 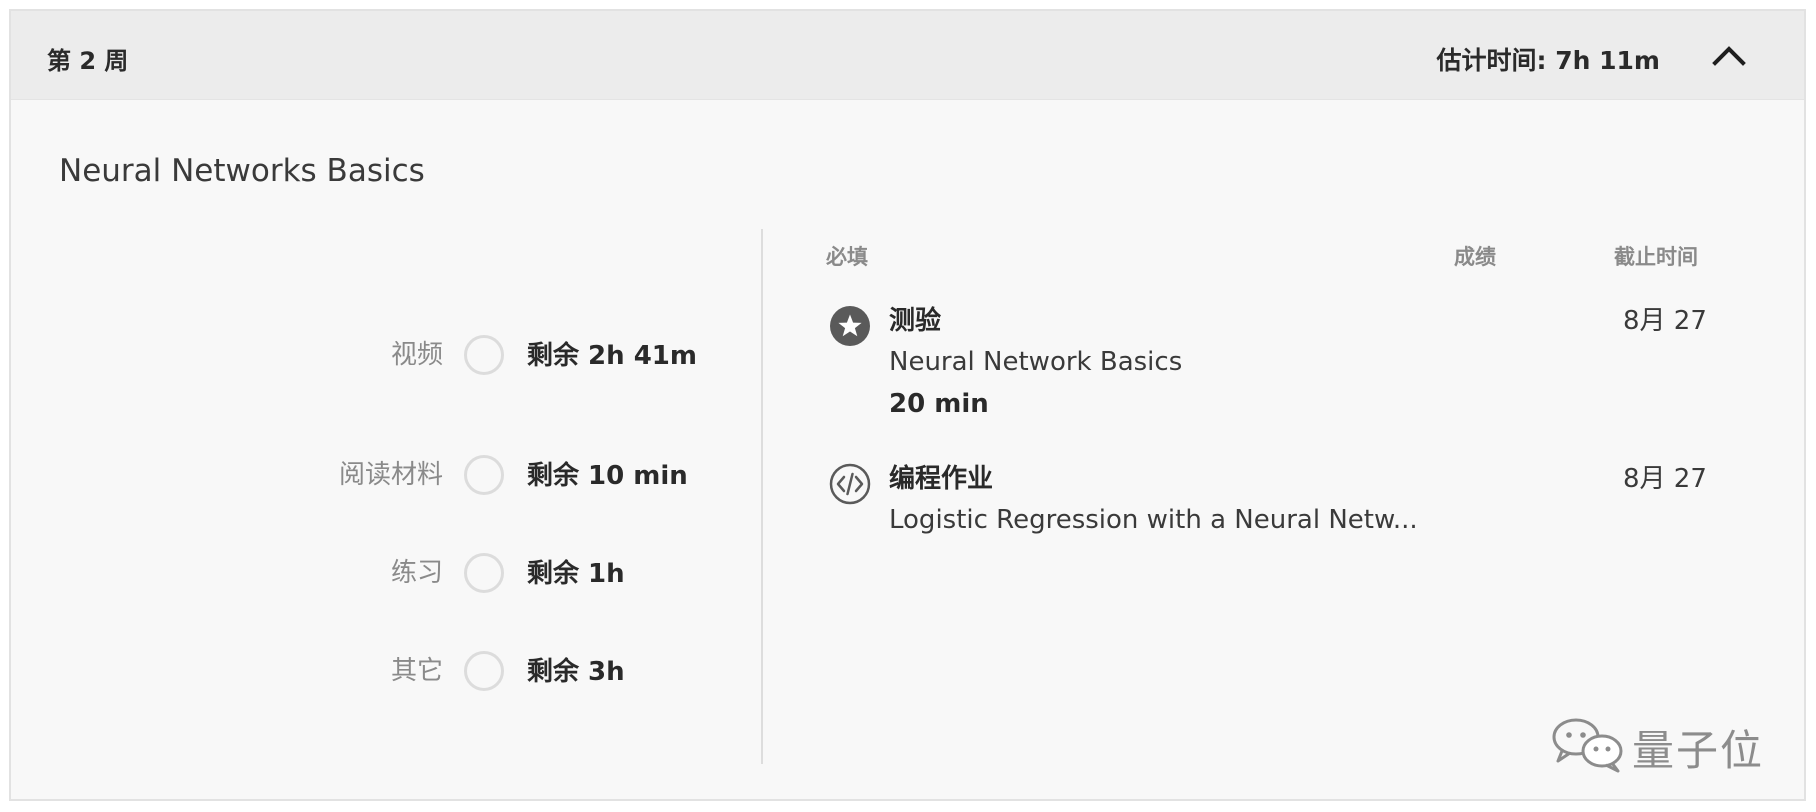 I want to click on assignment-type: 编程作业, so click(x=941, y=479).